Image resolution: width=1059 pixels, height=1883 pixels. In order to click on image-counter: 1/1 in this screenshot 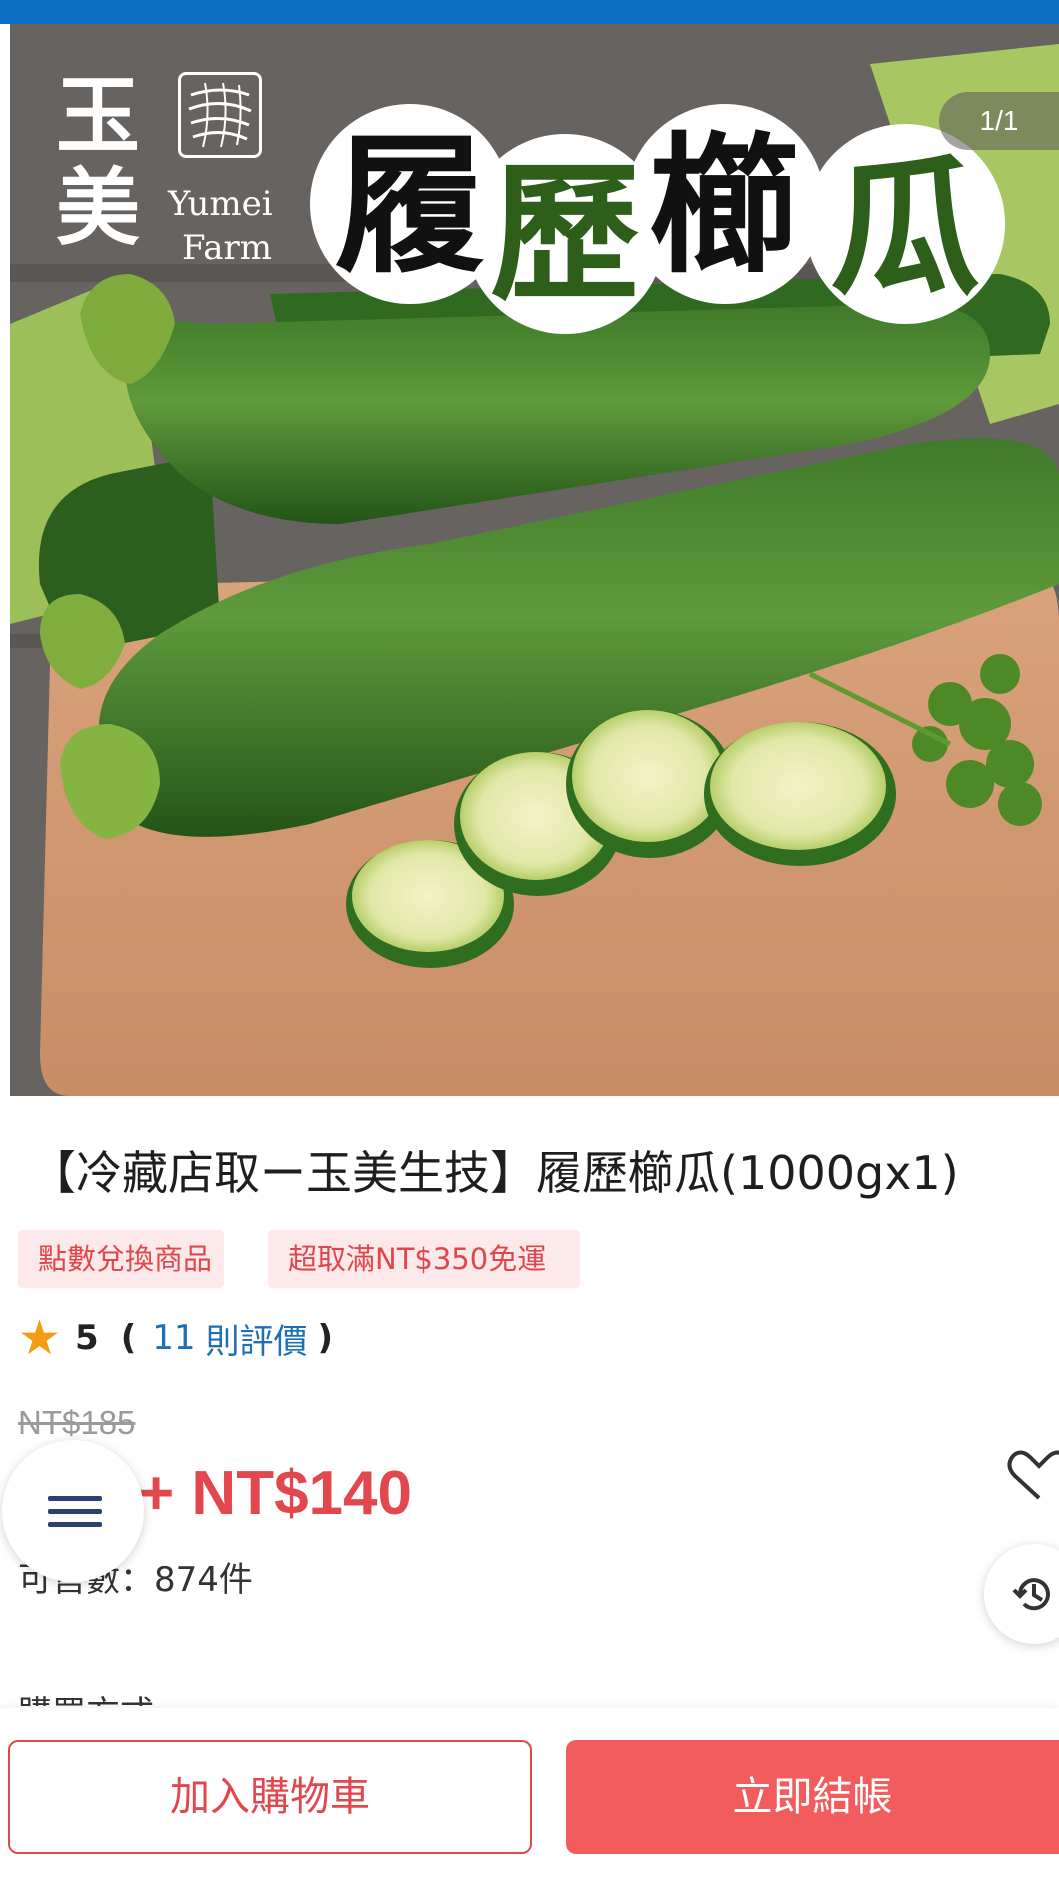, I will do `click(999, 121)`.